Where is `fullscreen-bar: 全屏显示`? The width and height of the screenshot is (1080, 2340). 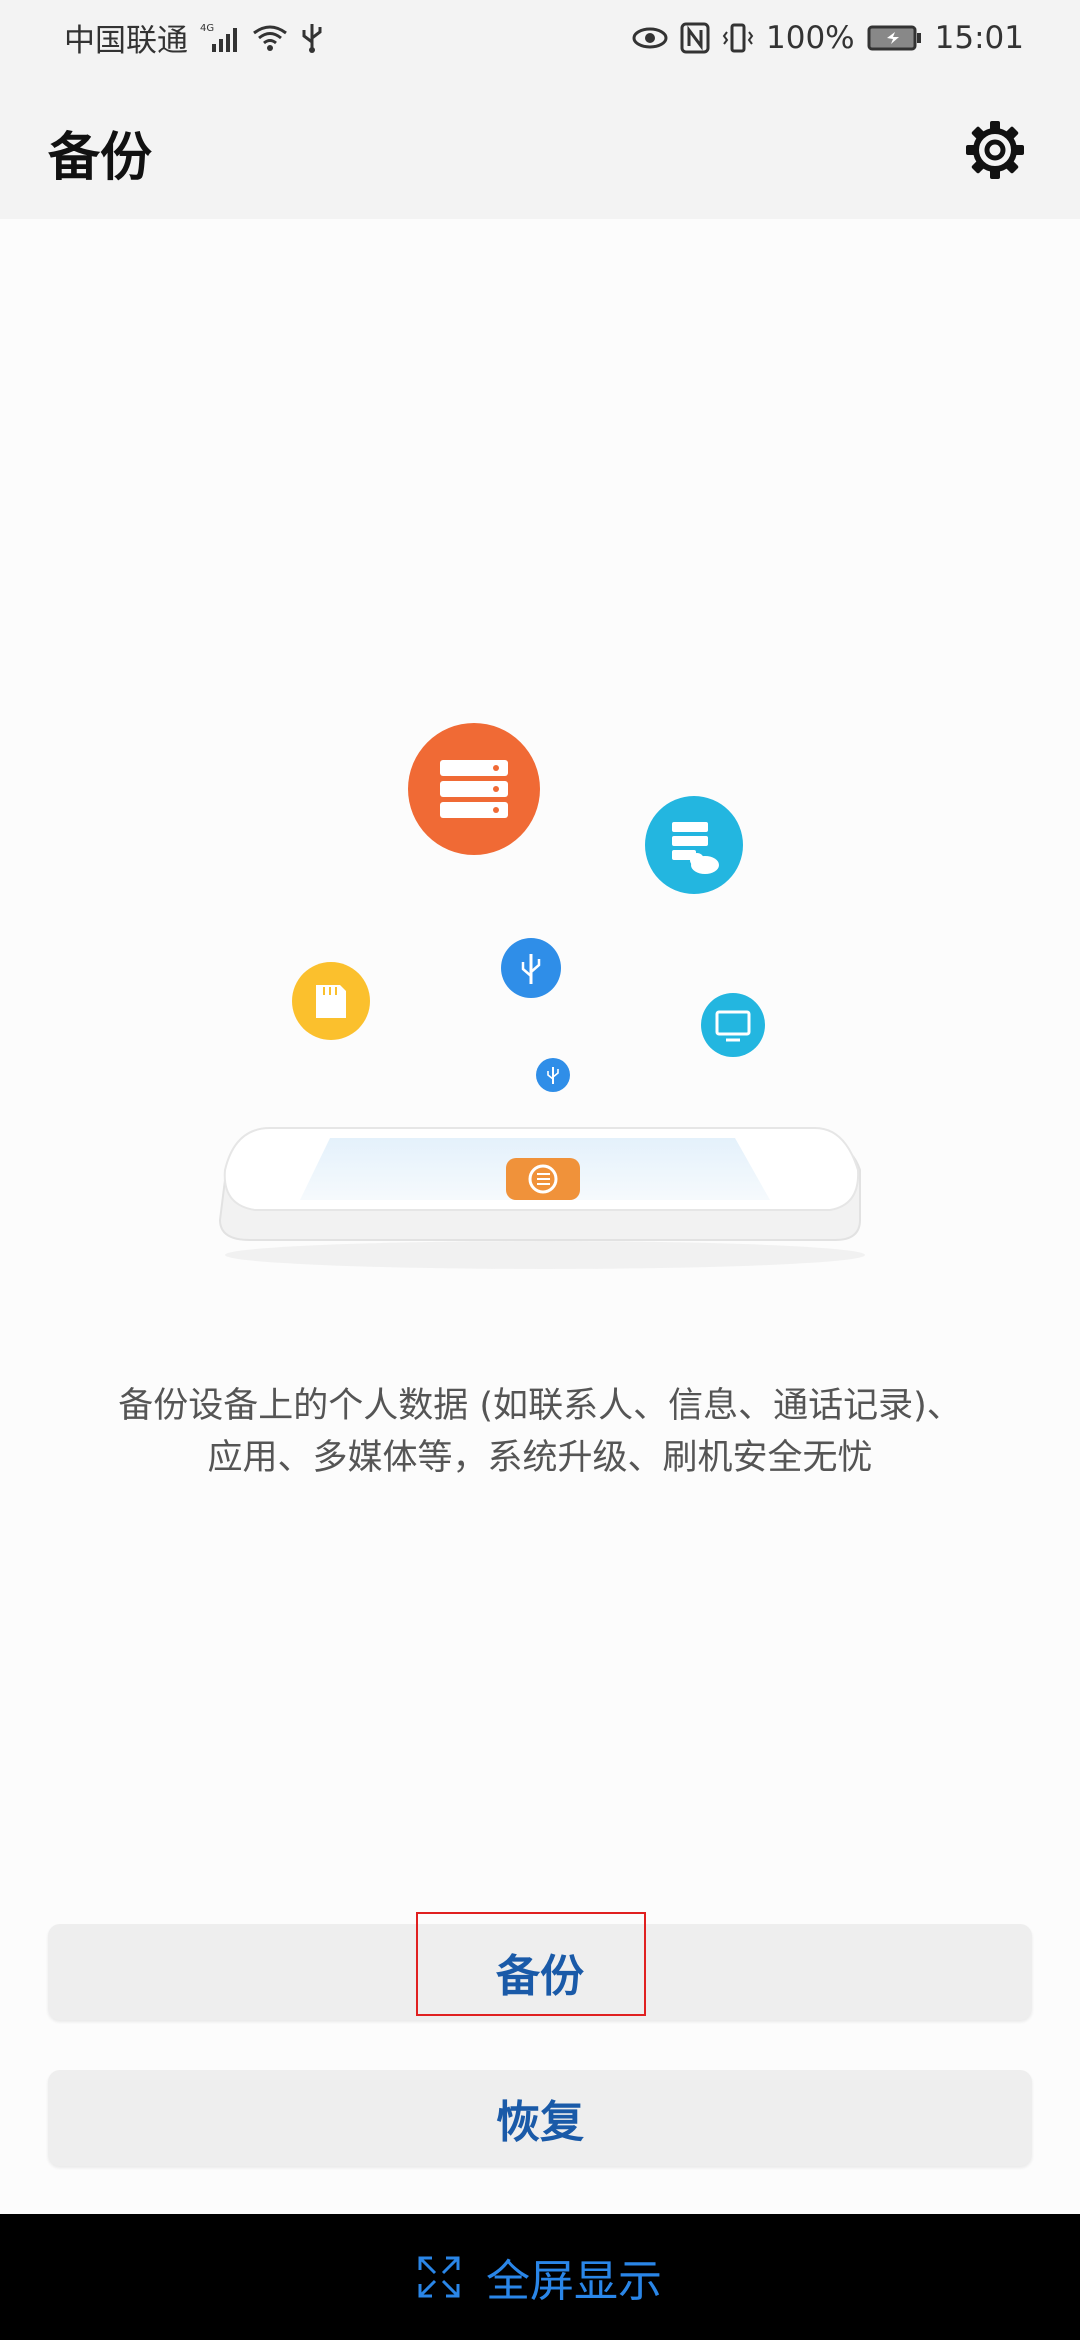 fullscreen-bar: 全屏显示 is located at coordinates (540, 2277).